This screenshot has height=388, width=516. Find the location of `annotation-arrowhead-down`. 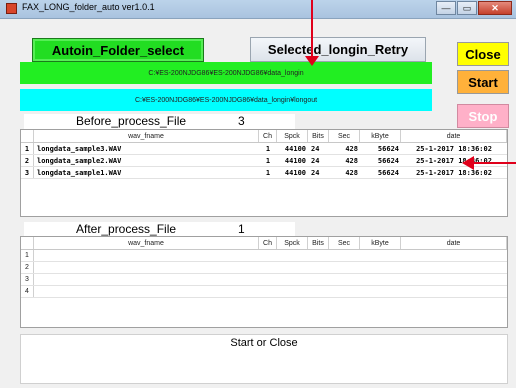

annotation-arrowhead-down is located at coordinates (312, 61).